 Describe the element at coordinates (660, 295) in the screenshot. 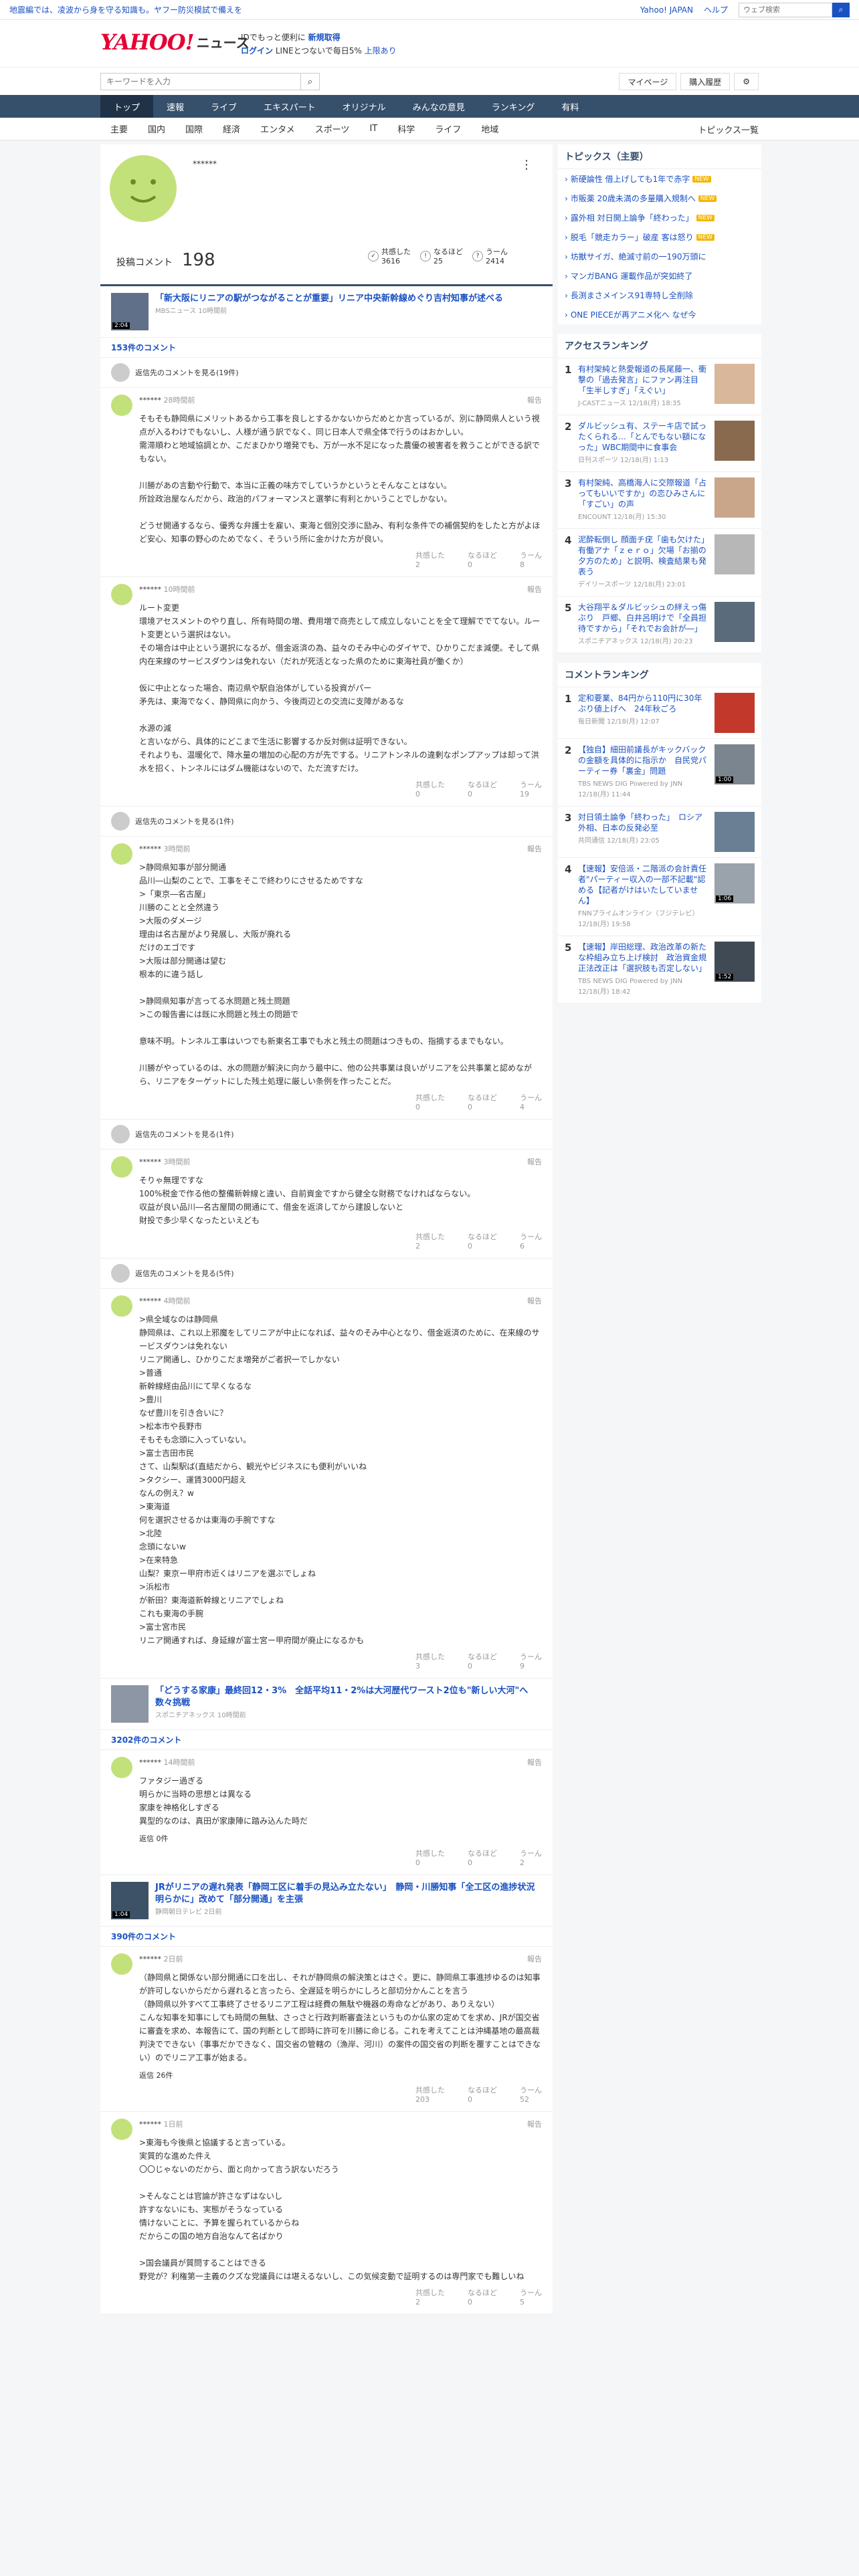

I see `topic-item: › 長渕まさメインス91専特し全削除` at that location.